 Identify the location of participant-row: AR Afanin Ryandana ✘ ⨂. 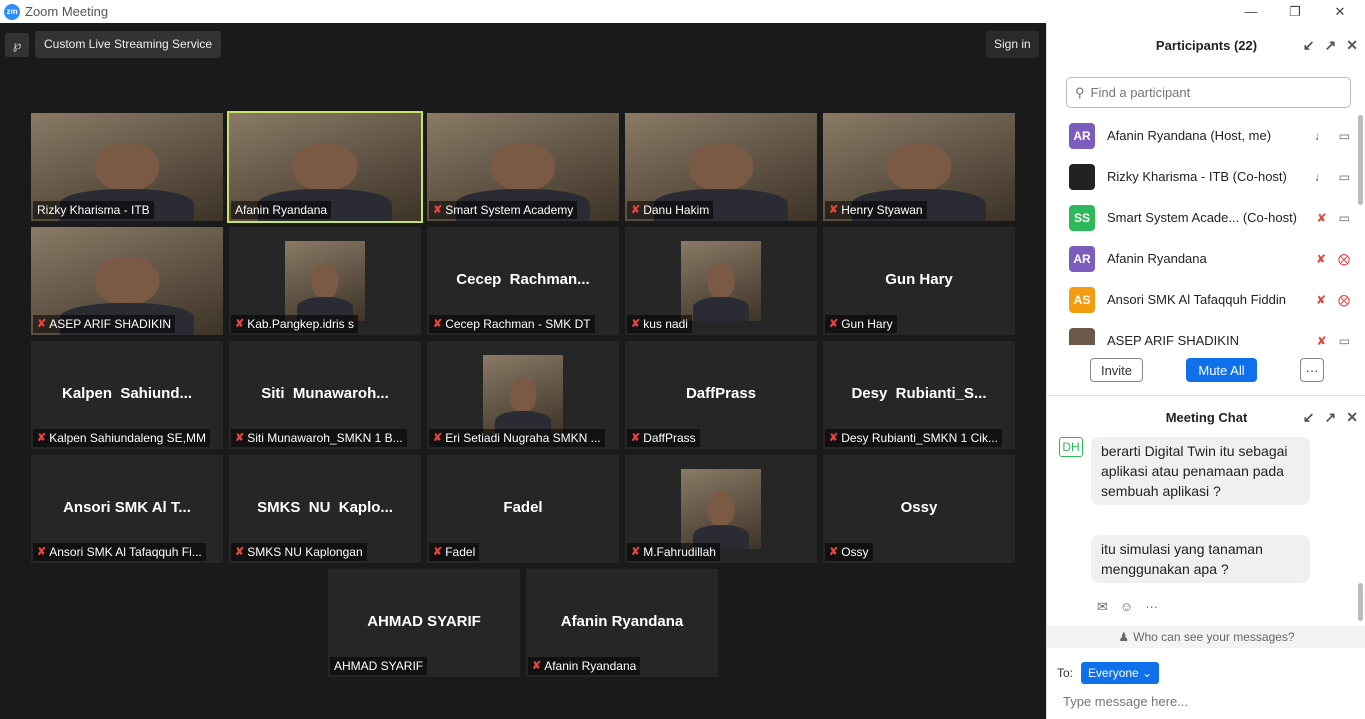
(1206, 258).